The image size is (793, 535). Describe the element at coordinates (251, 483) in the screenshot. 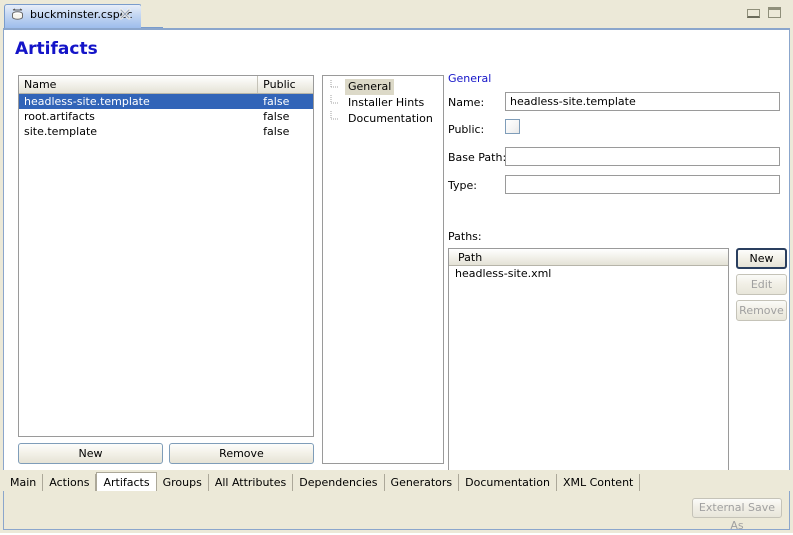

I see `tab-all-attributes: All Attributes` at that location.